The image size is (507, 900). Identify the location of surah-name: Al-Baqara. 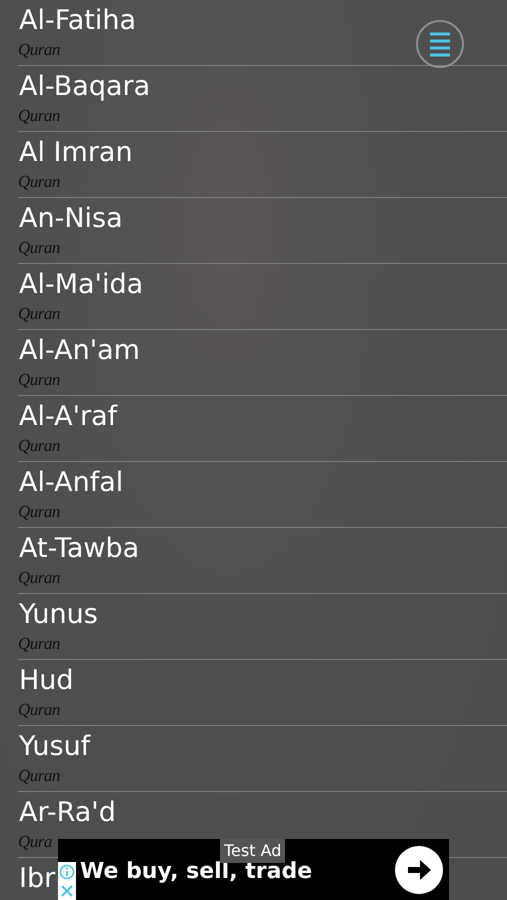
(84, 87).